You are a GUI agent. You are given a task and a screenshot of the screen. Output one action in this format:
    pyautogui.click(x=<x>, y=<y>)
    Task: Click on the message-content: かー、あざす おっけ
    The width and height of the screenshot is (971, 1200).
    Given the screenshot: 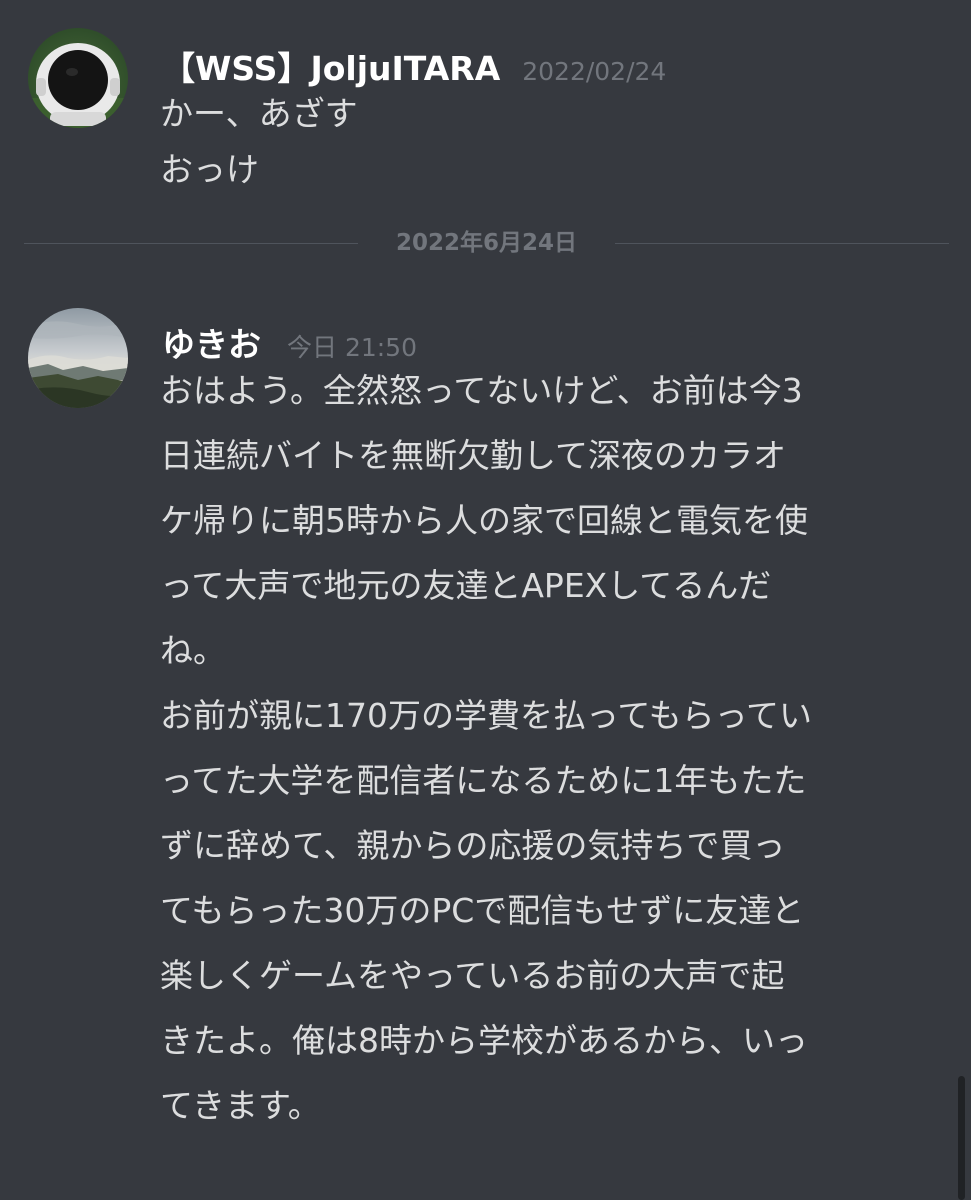 What is the action you would take?
    pyautogui.click(x=555, y=142)
    